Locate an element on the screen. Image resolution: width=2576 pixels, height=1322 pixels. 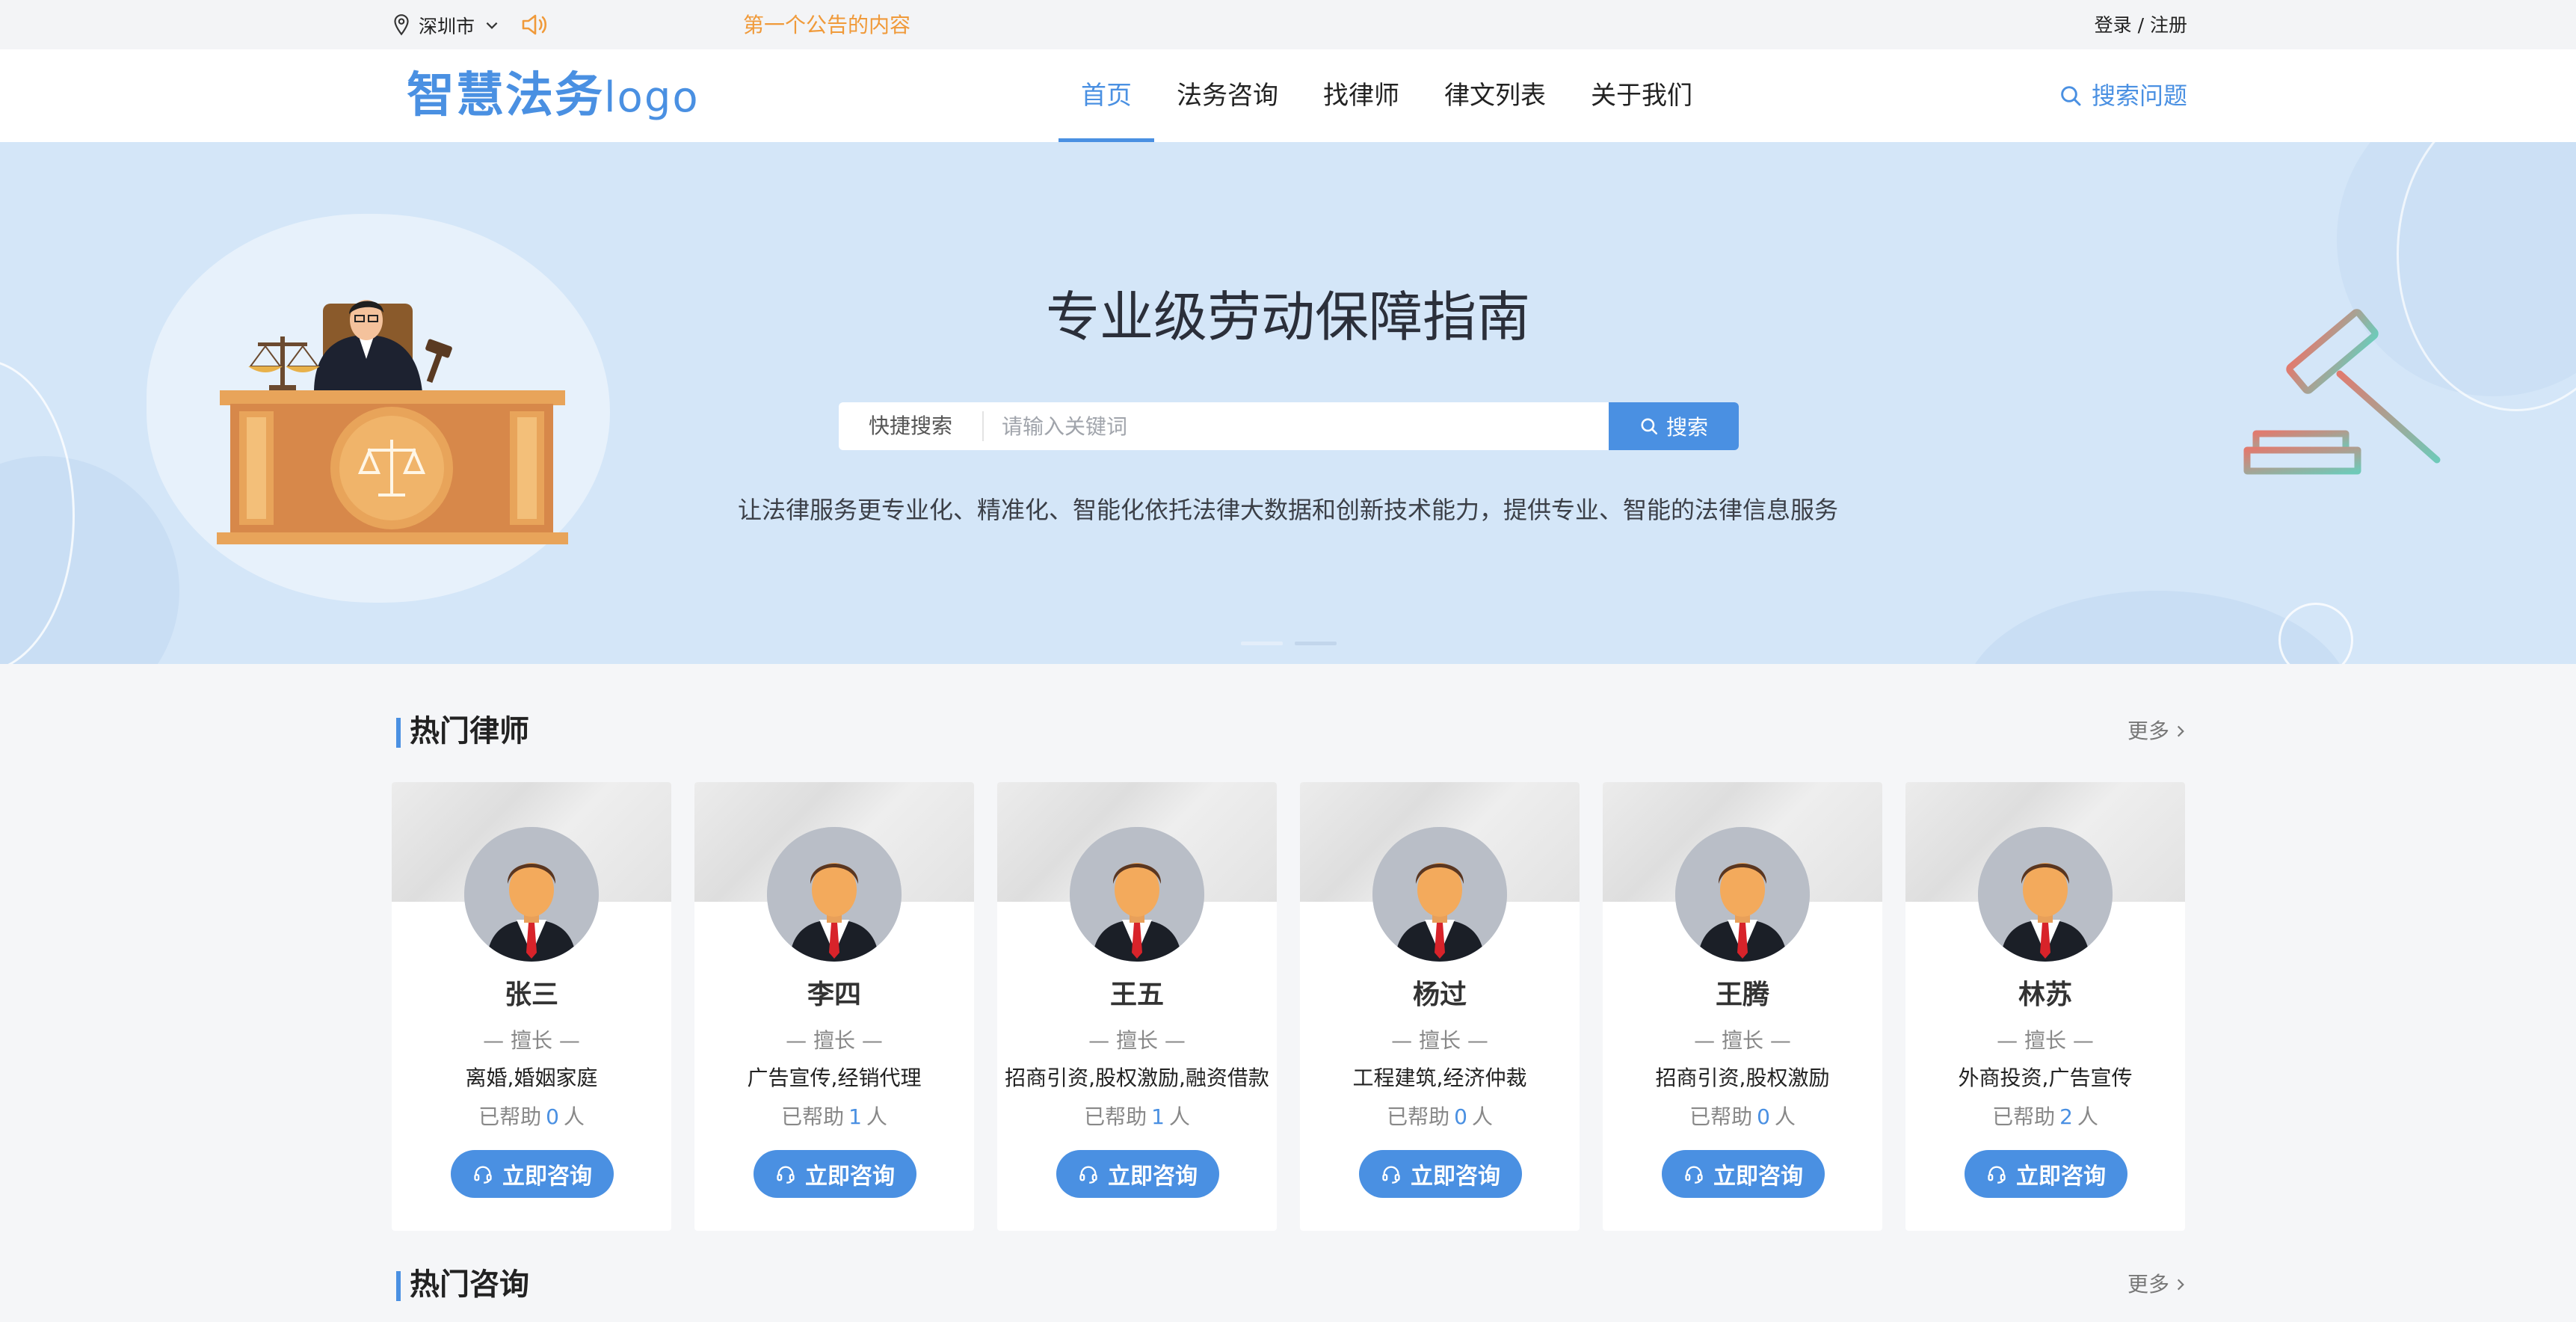
logo-text: 智慧法务 is located at coordinates (505, 95).